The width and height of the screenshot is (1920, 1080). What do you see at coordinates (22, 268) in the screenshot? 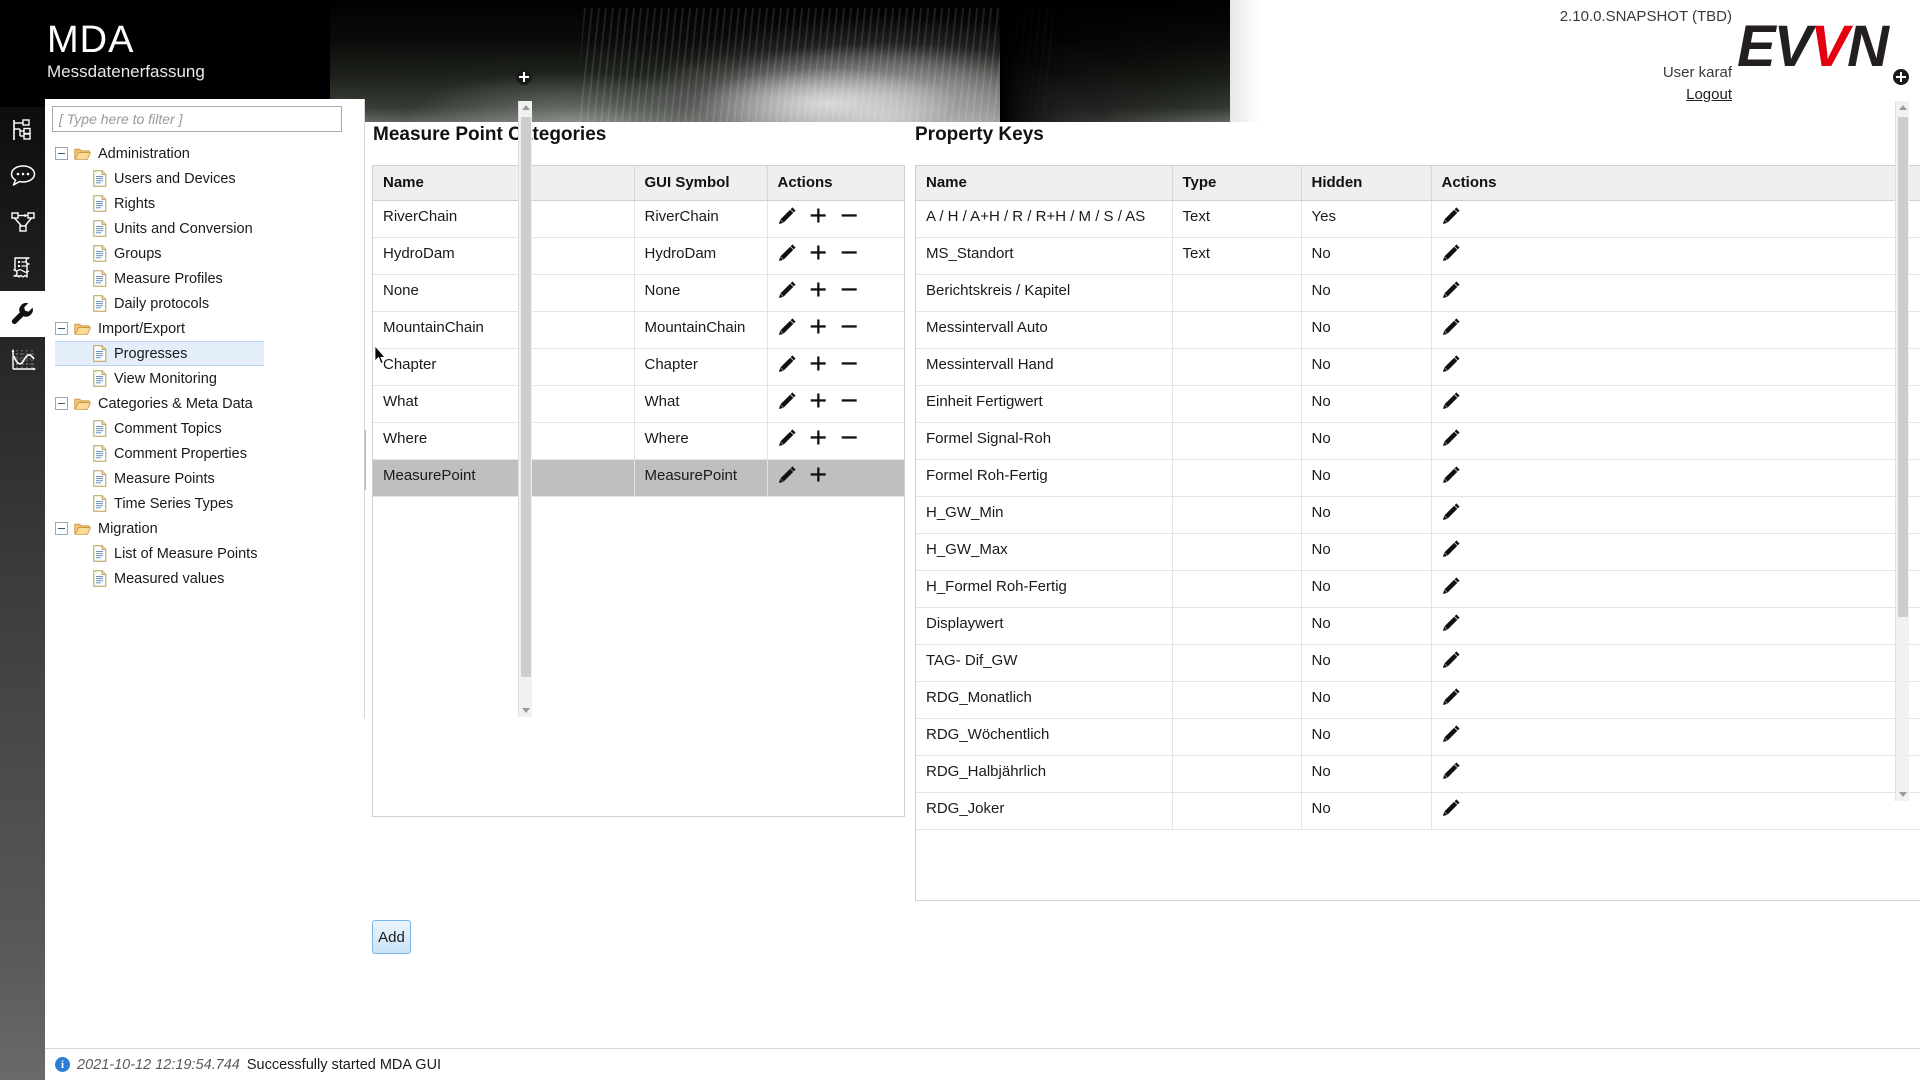
I see `rail-item-protocols` at bounding box center [22, 268].